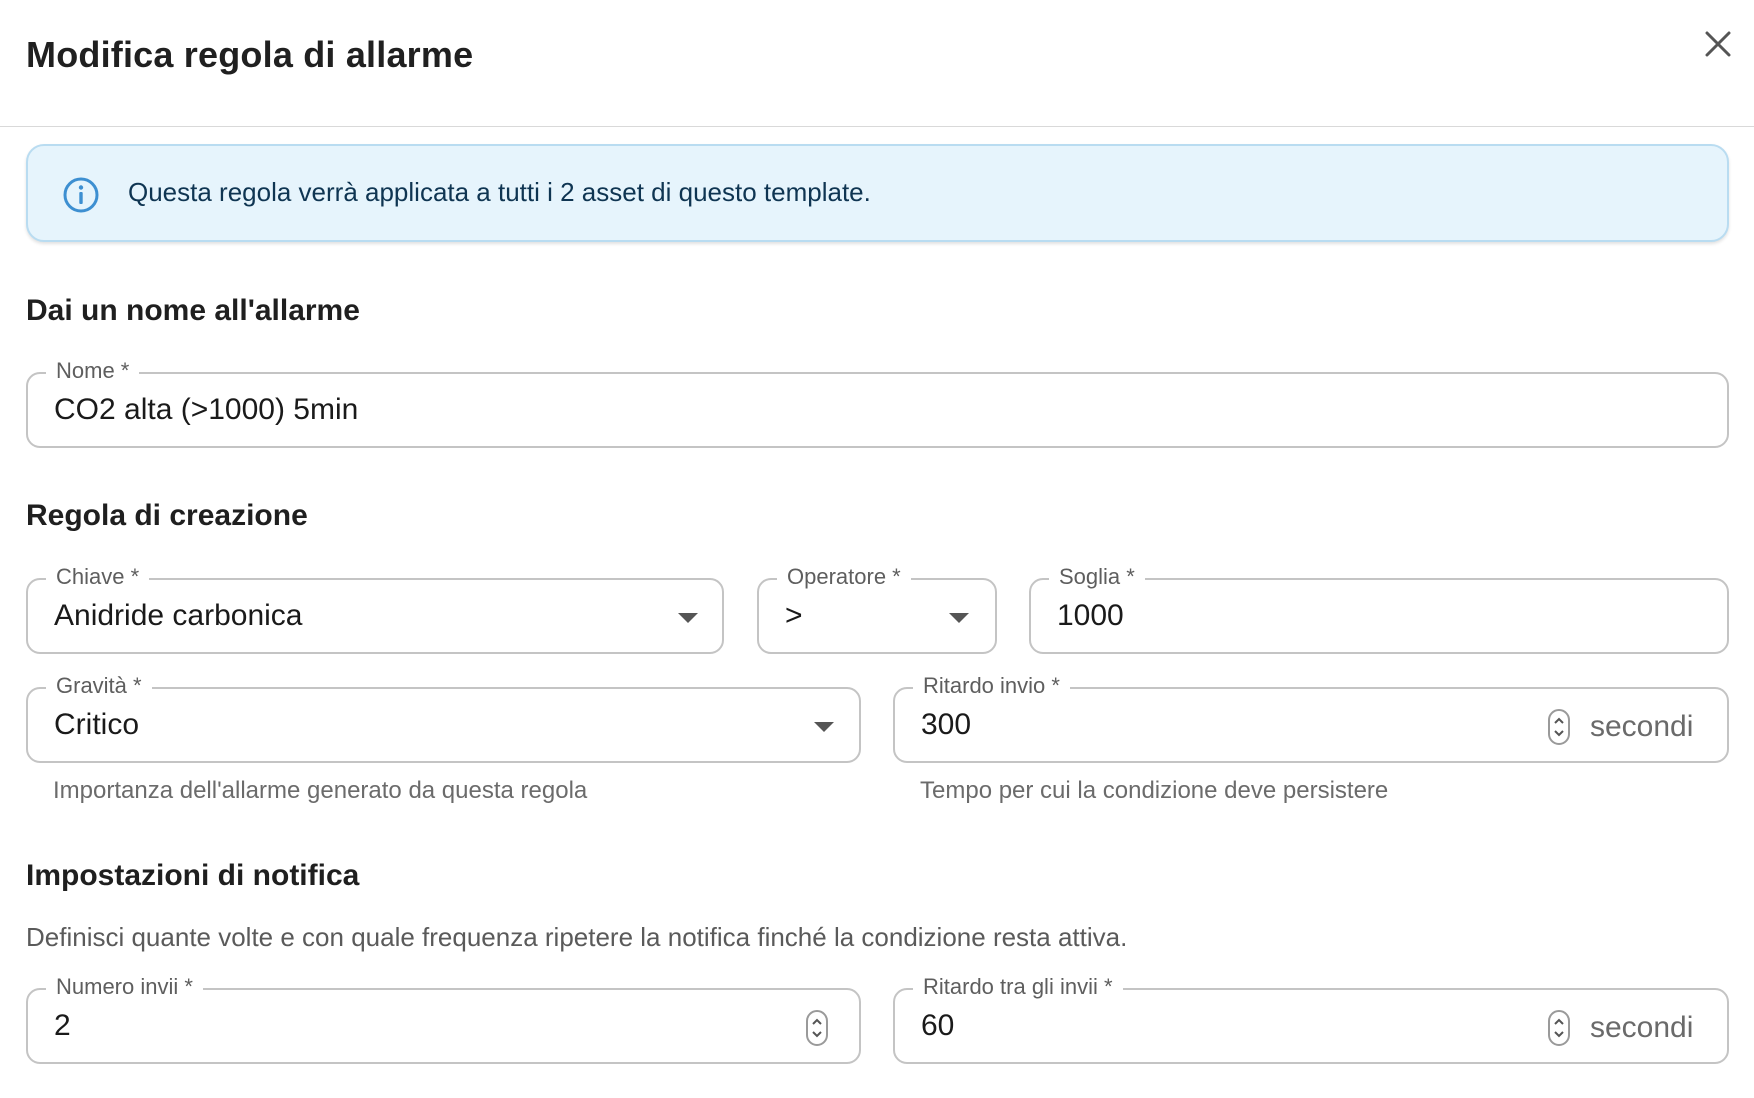 The image size is (1754, 1098). Describe the element at coordinates (250, 54) in the screenshot. I see `dialog-title: Modifica regola di allarme` at that location.